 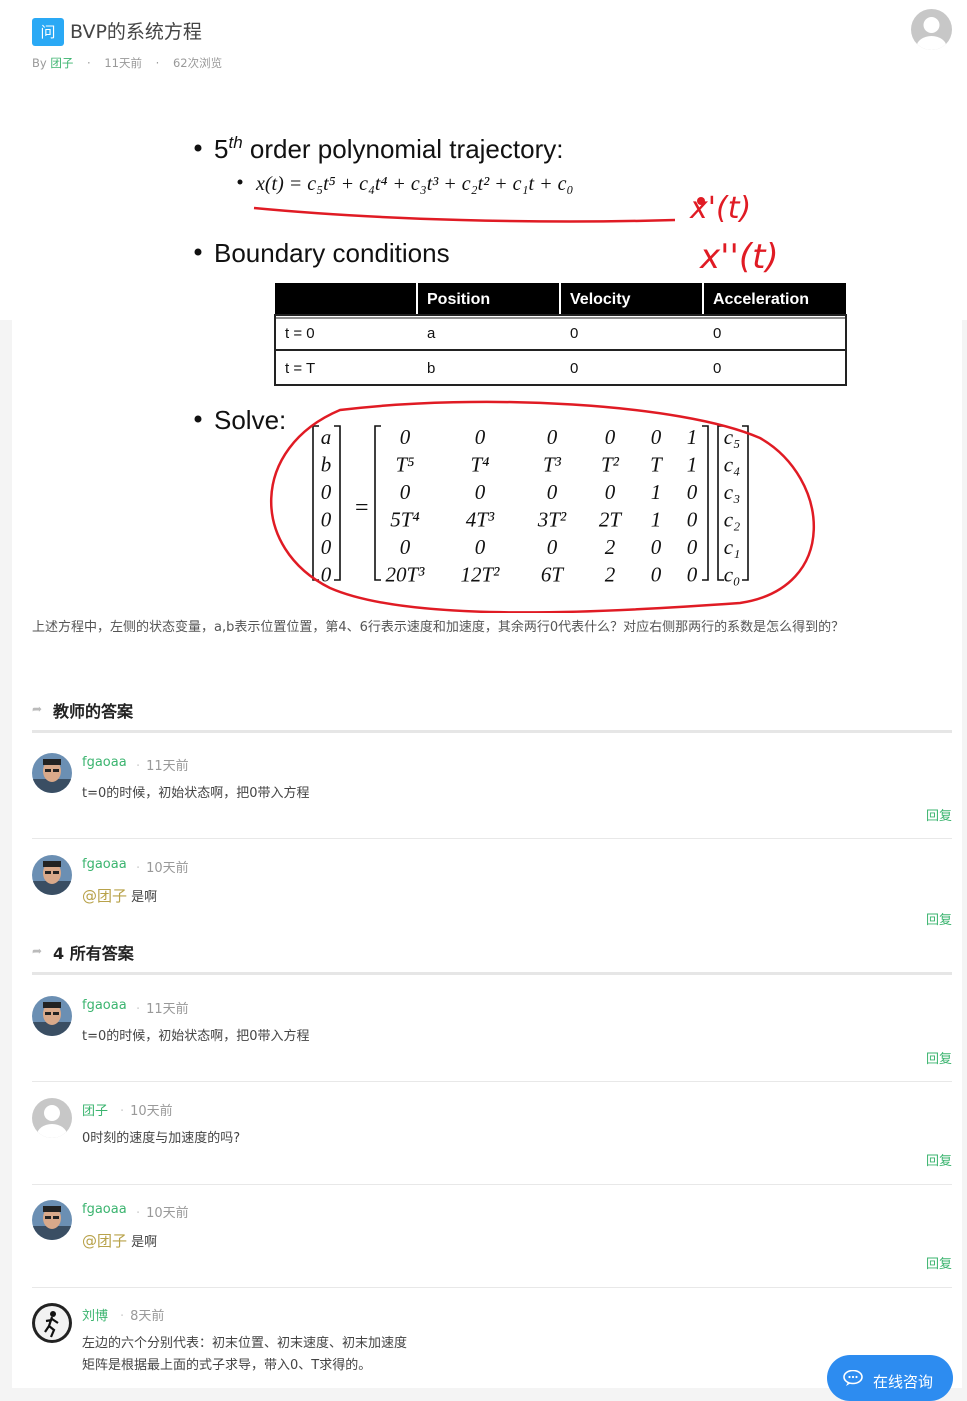 I want to click on matrix-entry: T⁵, so click(x=405, y=465).